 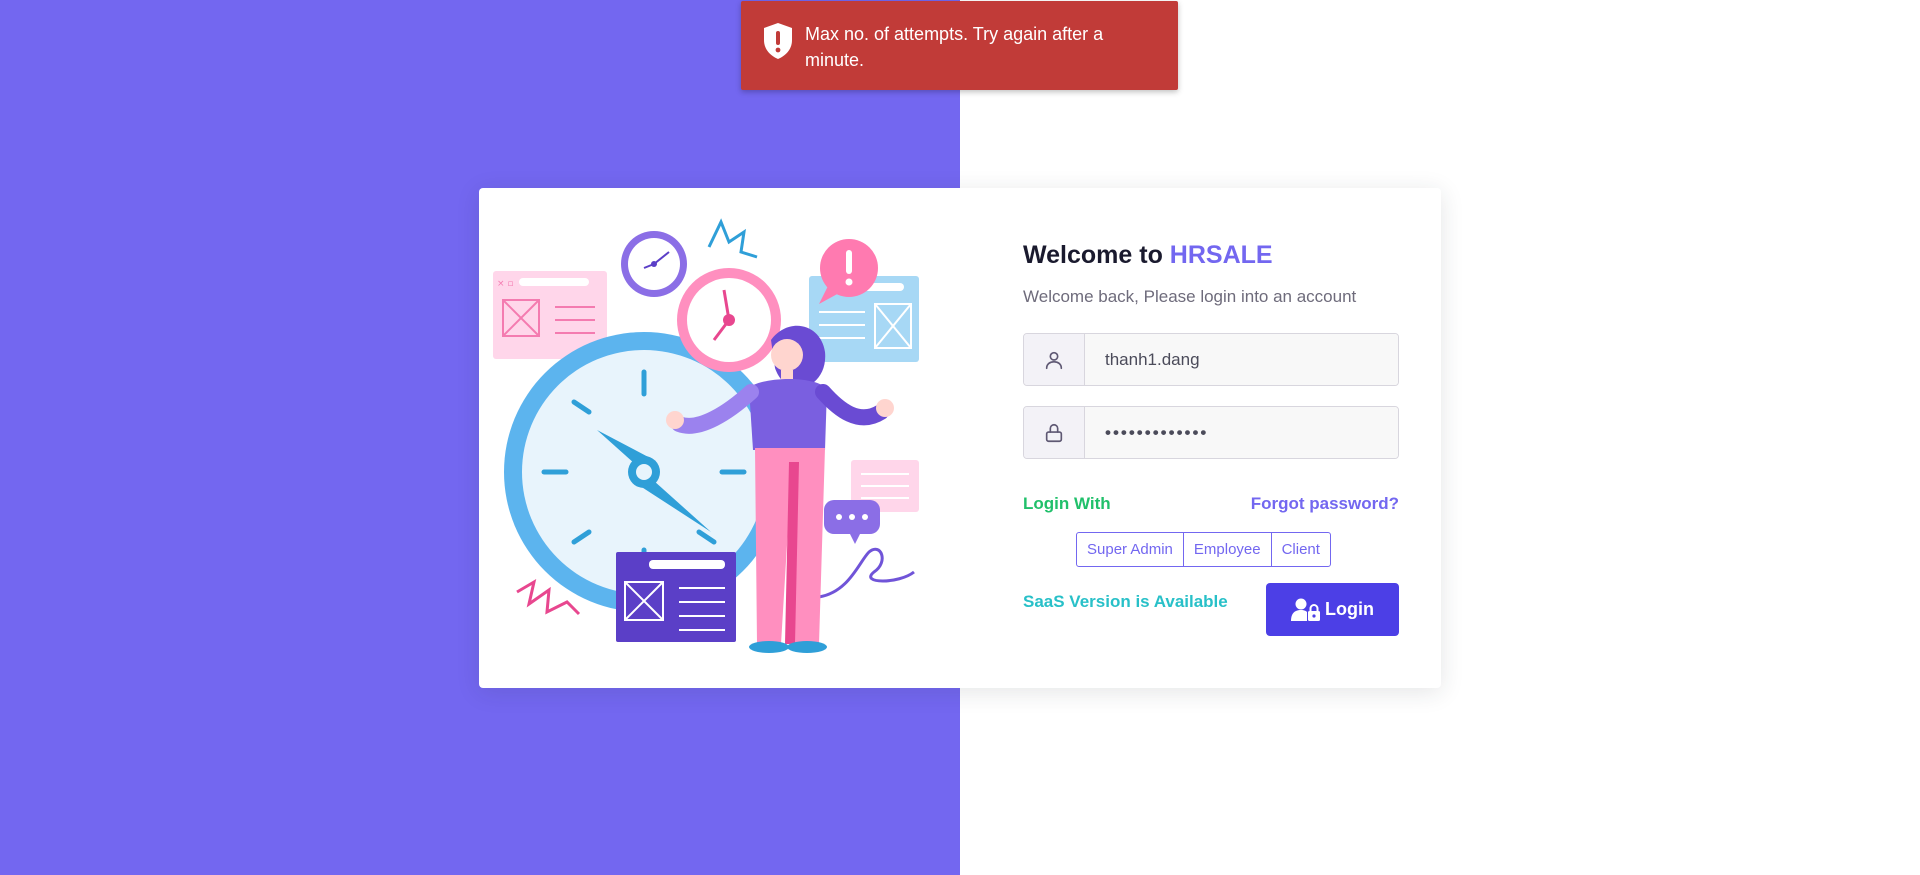 I want to click on employee-button: Employee, so click(x=1227, y=549).